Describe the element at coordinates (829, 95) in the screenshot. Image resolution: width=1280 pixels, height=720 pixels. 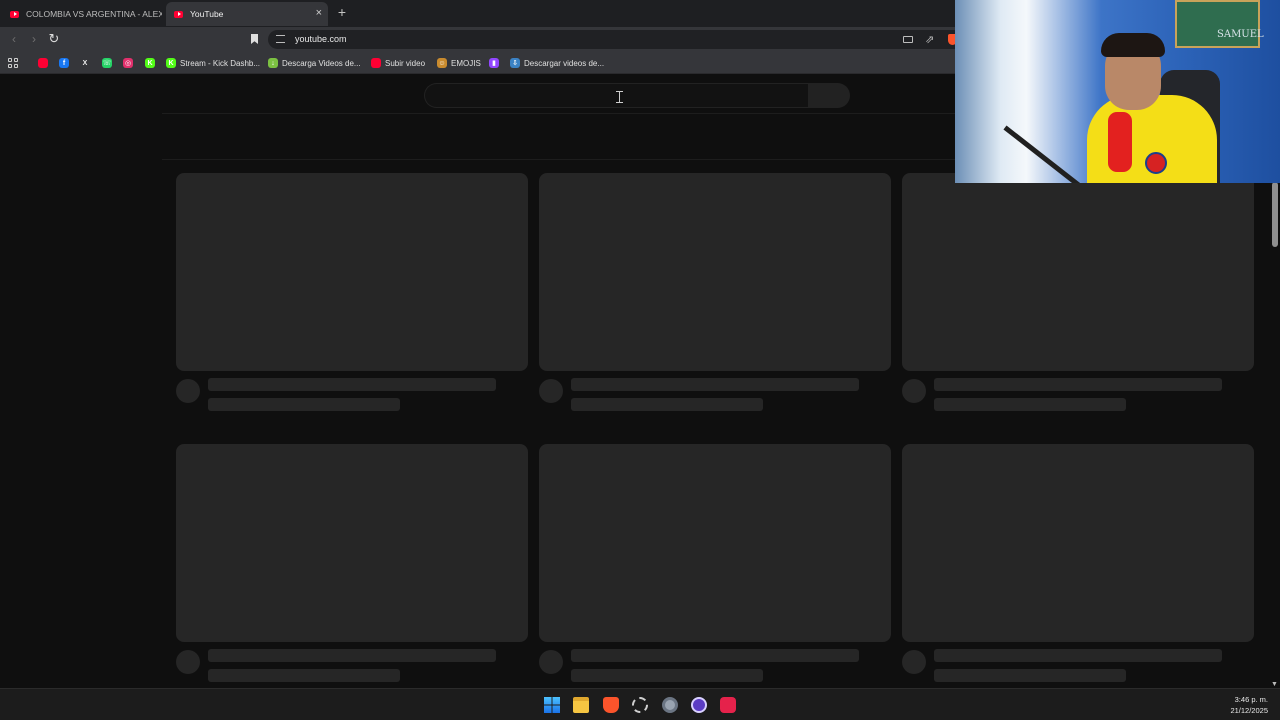
I see `search-button` at that location.